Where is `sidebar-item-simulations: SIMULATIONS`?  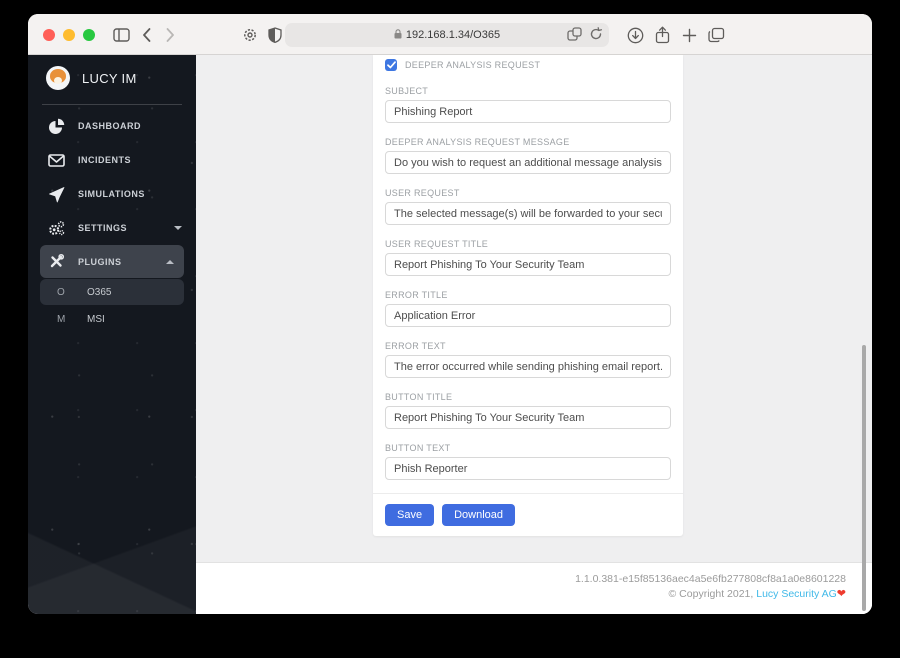 sidebar-item-simulations: SIMULATIONS is located at coordinates (112, 194).